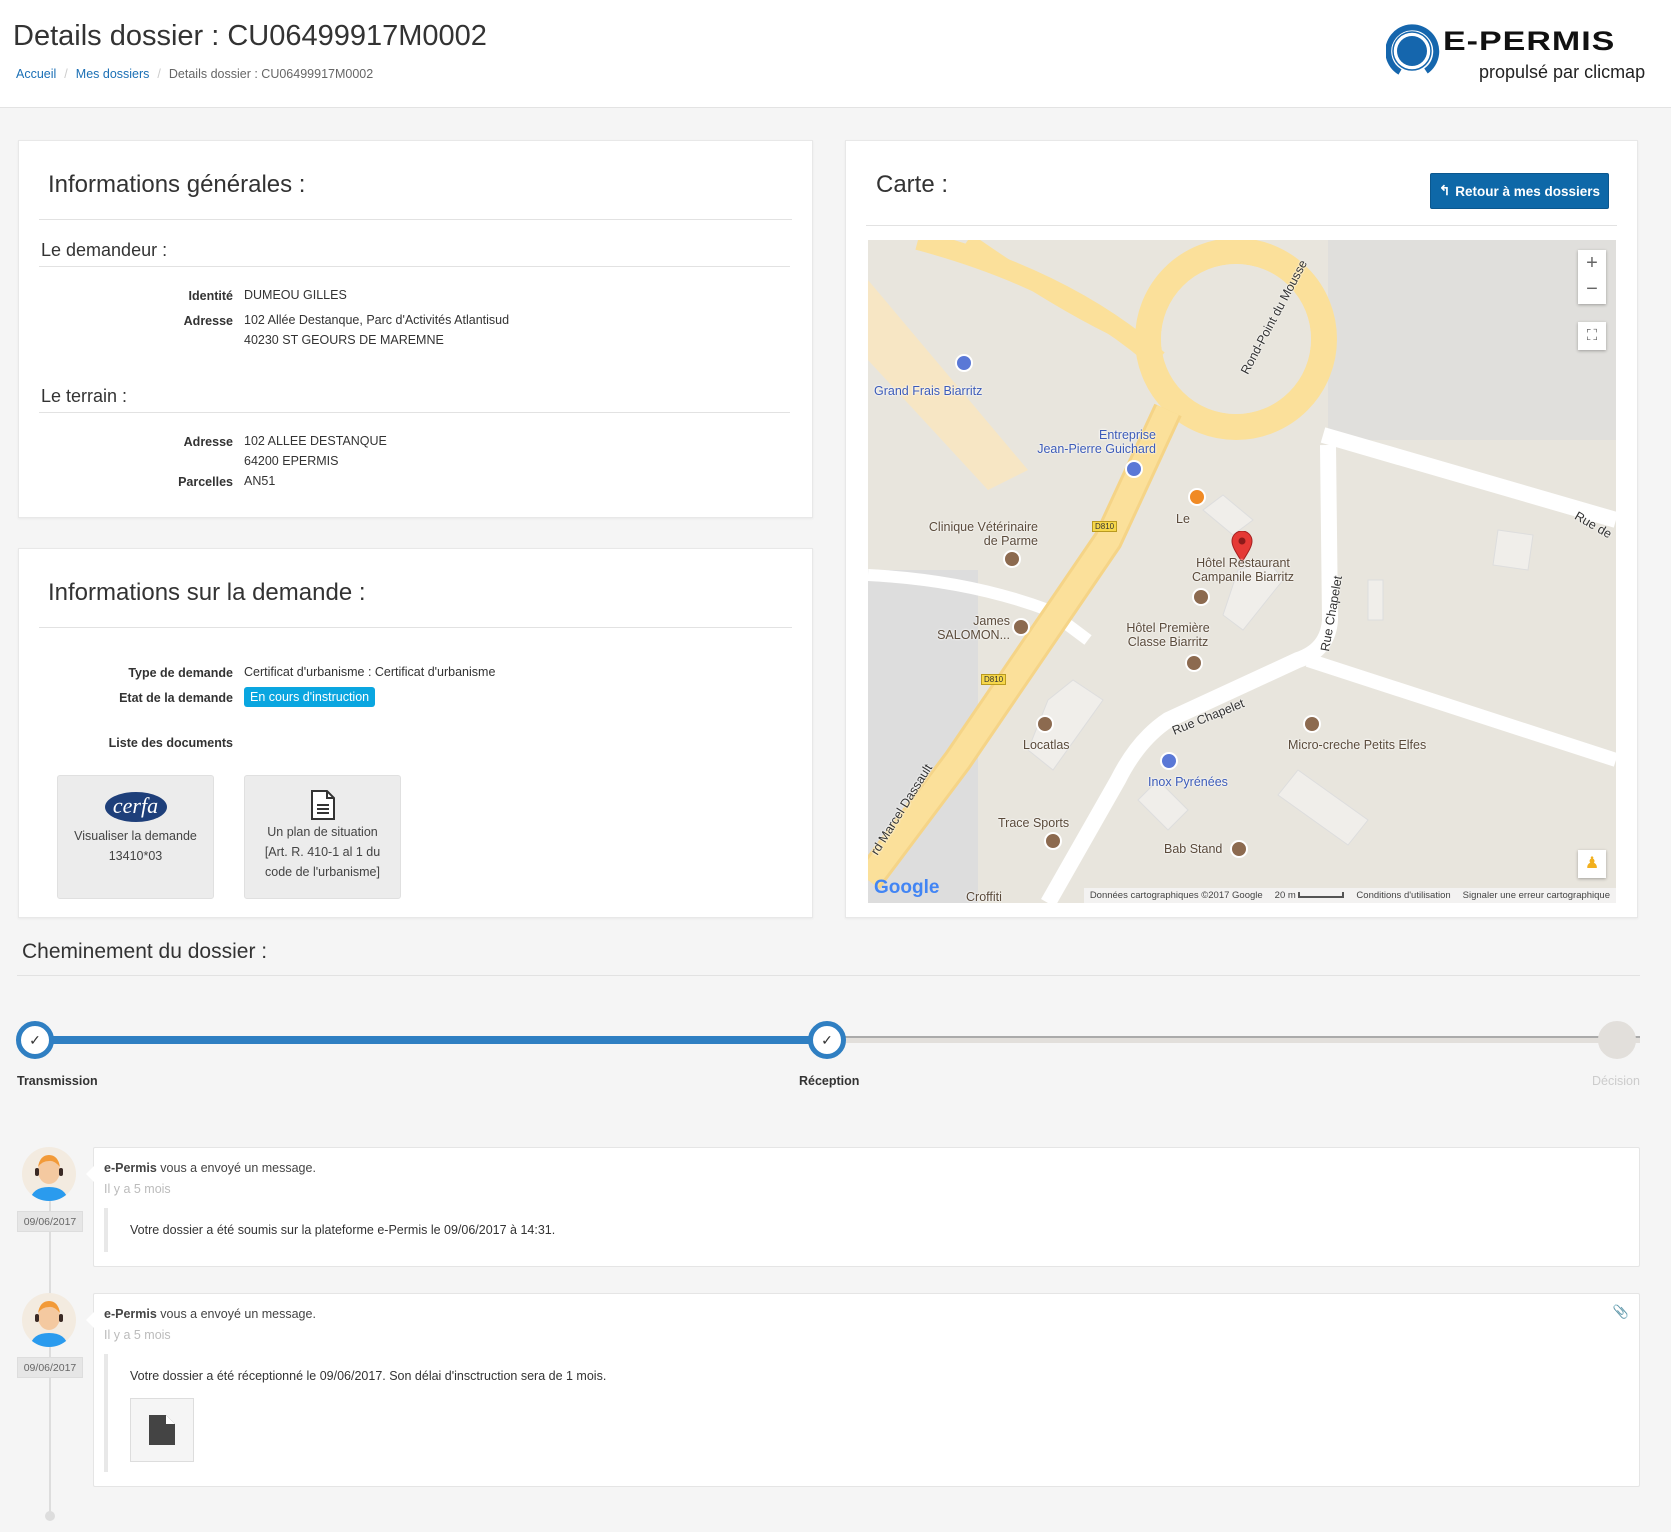  Describe the element at coordinates (50, 1516) in the screenshot. I see `timeline-end-dot` at that location.